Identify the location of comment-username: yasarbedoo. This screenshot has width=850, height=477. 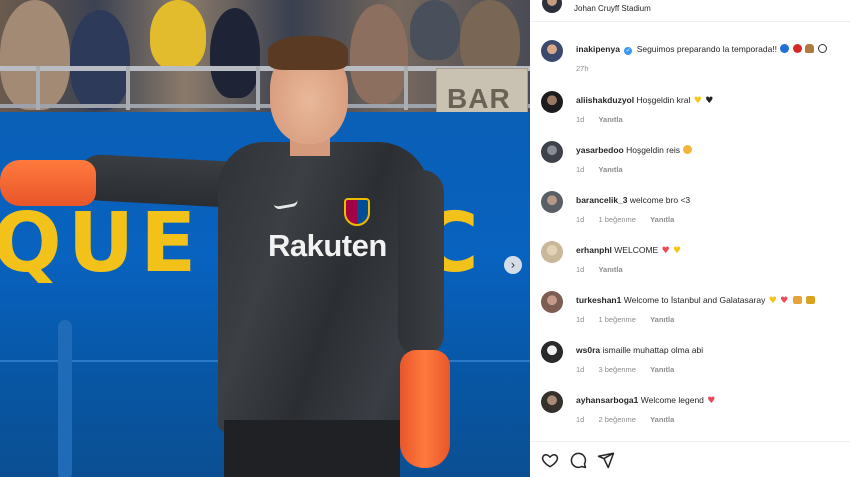
(600, 150).